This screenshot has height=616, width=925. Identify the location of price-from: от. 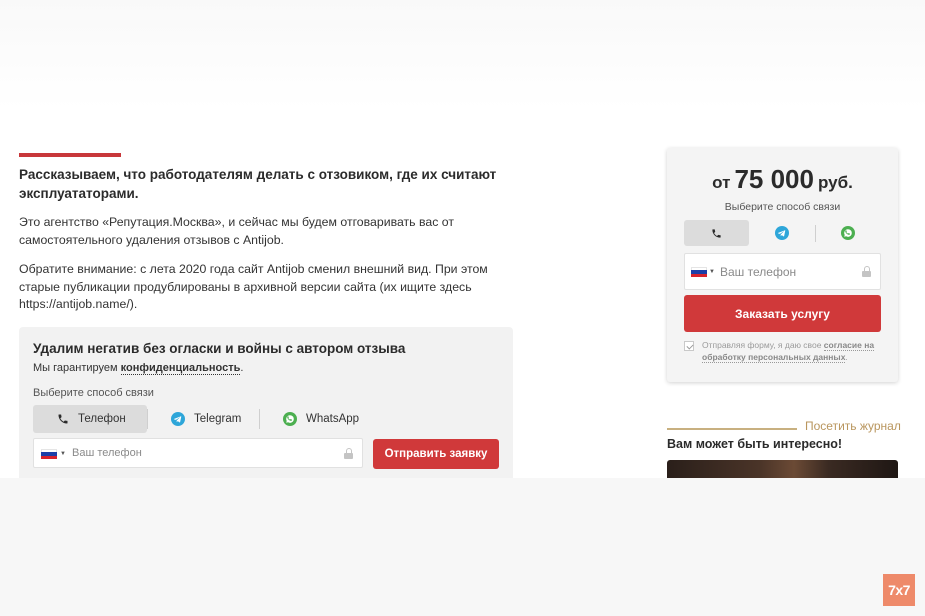
(721, 182).